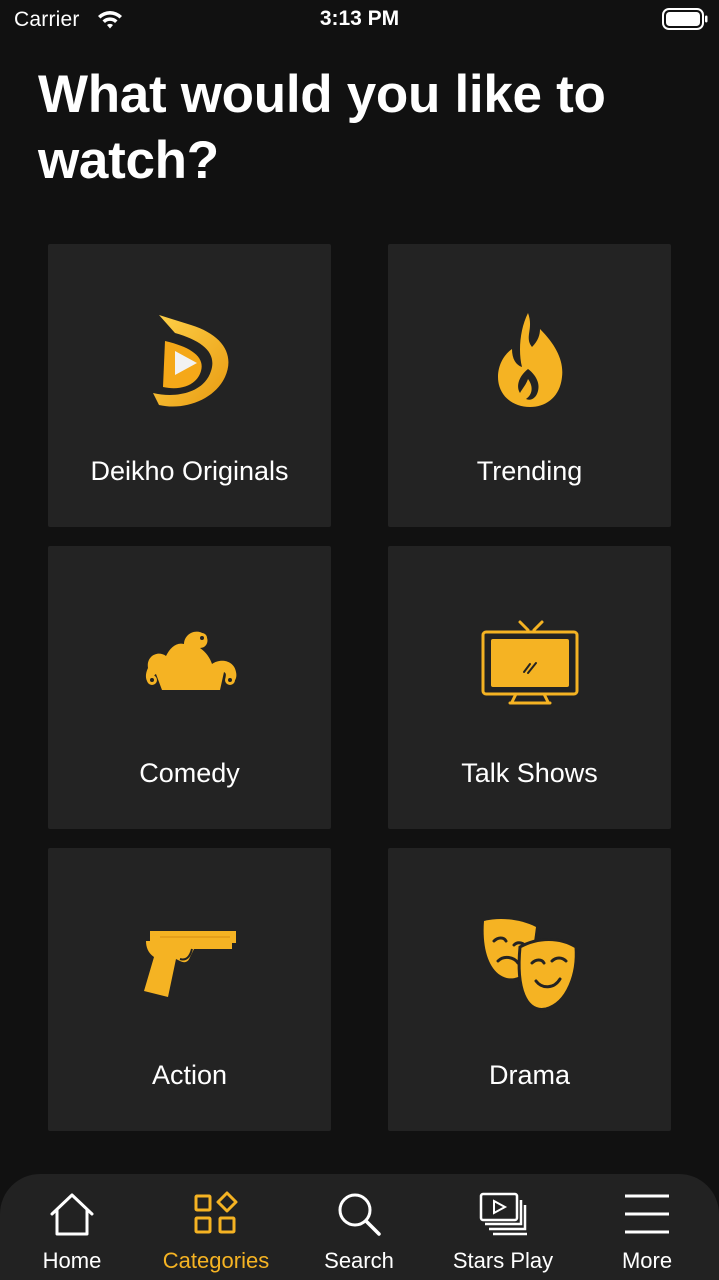  I want to click on tab-label: Stars Play, so click(503, 1260).